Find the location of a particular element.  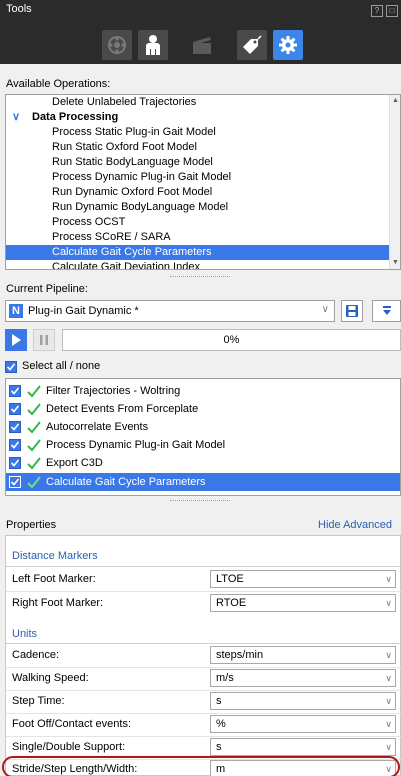

tools-titlebar: Tools ? □ is located at coordinates (200, 32).